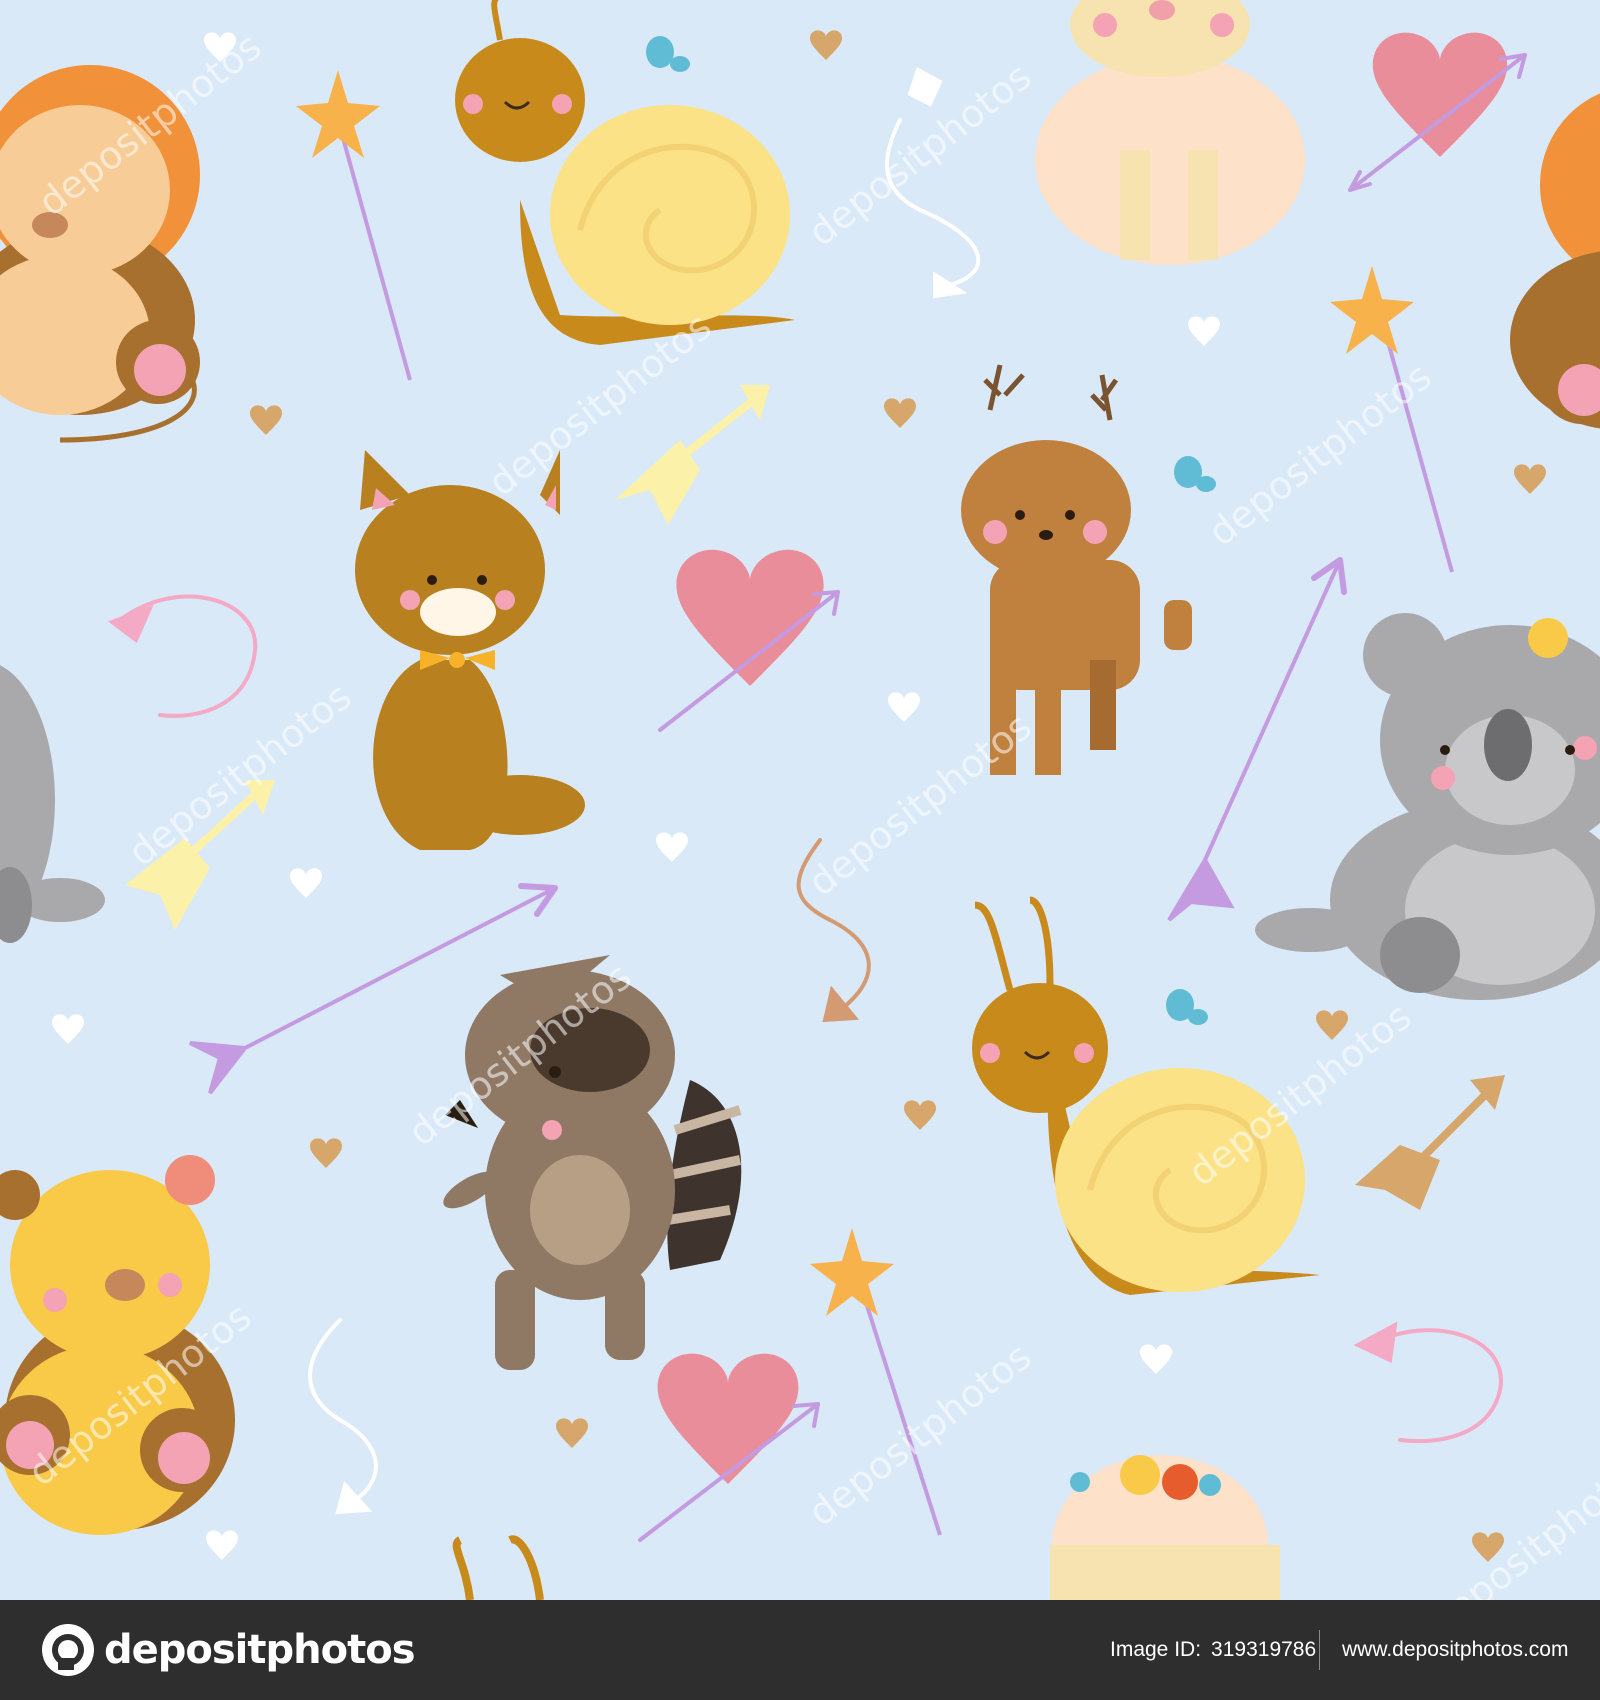 This screenshot has width=1600, height=1700. I want to click on brand-name: depositphotos, so click(260, 1650).